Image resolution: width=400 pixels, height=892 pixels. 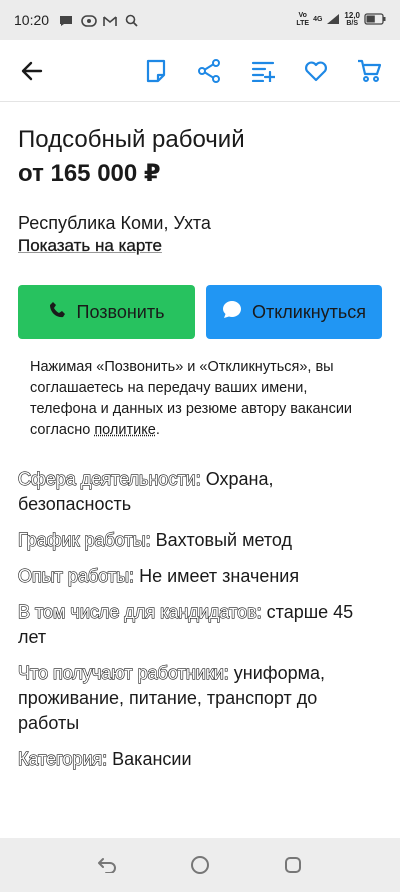 I want to click on heart-icon, so click(x=316, y=71).